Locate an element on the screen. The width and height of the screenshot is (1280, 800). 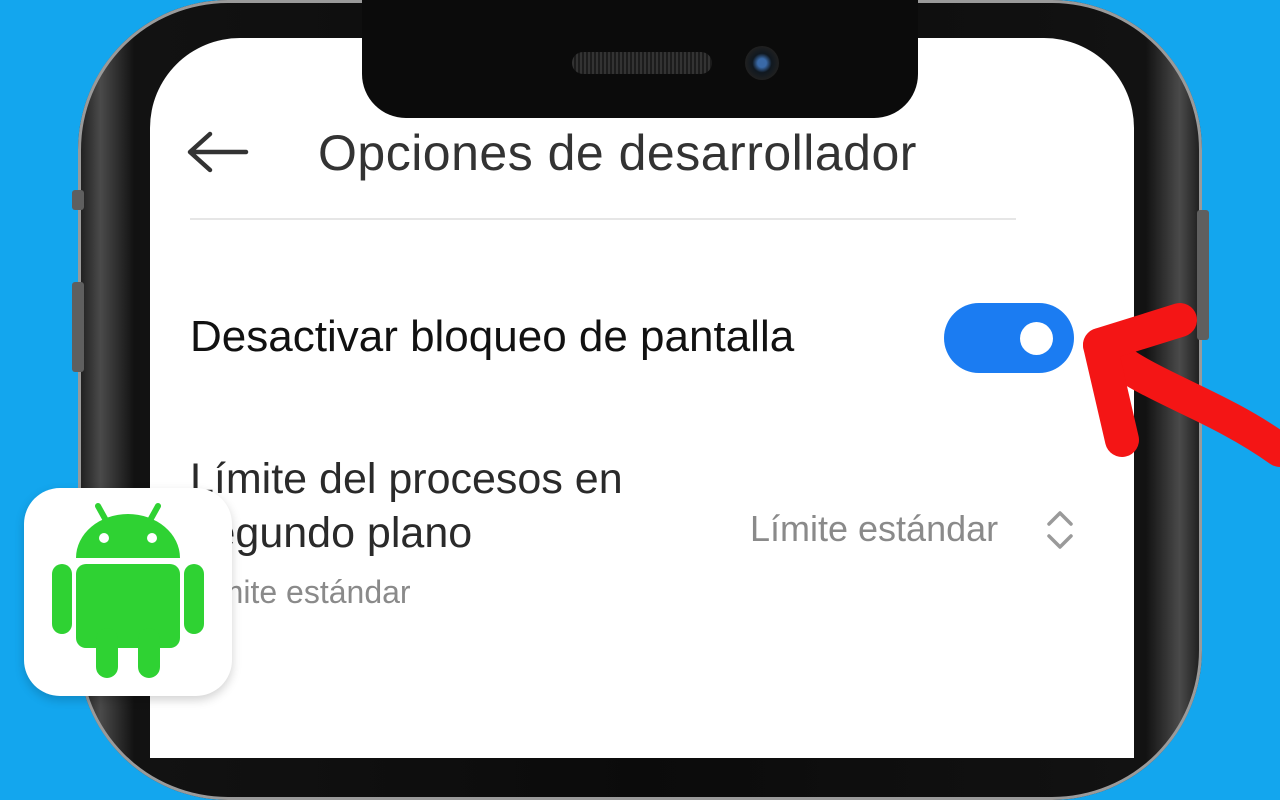
setting-label-disable-lock-screen: Desactivar bloqueo de pantalla is located at coordinates (492, 336).